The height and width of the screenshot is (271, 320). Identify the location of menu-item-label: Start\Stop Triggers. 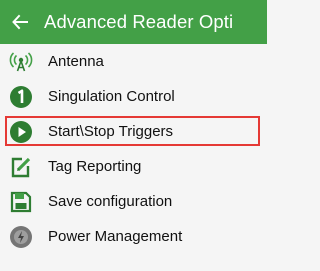
(111, 131).